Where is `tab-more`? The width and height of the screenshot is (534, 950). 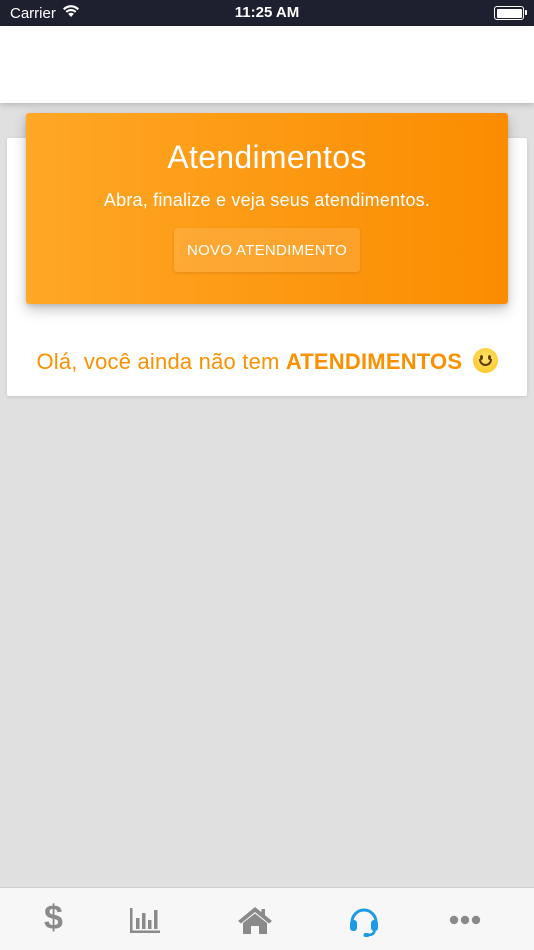
tab-more is located at coordinates (465, 919).